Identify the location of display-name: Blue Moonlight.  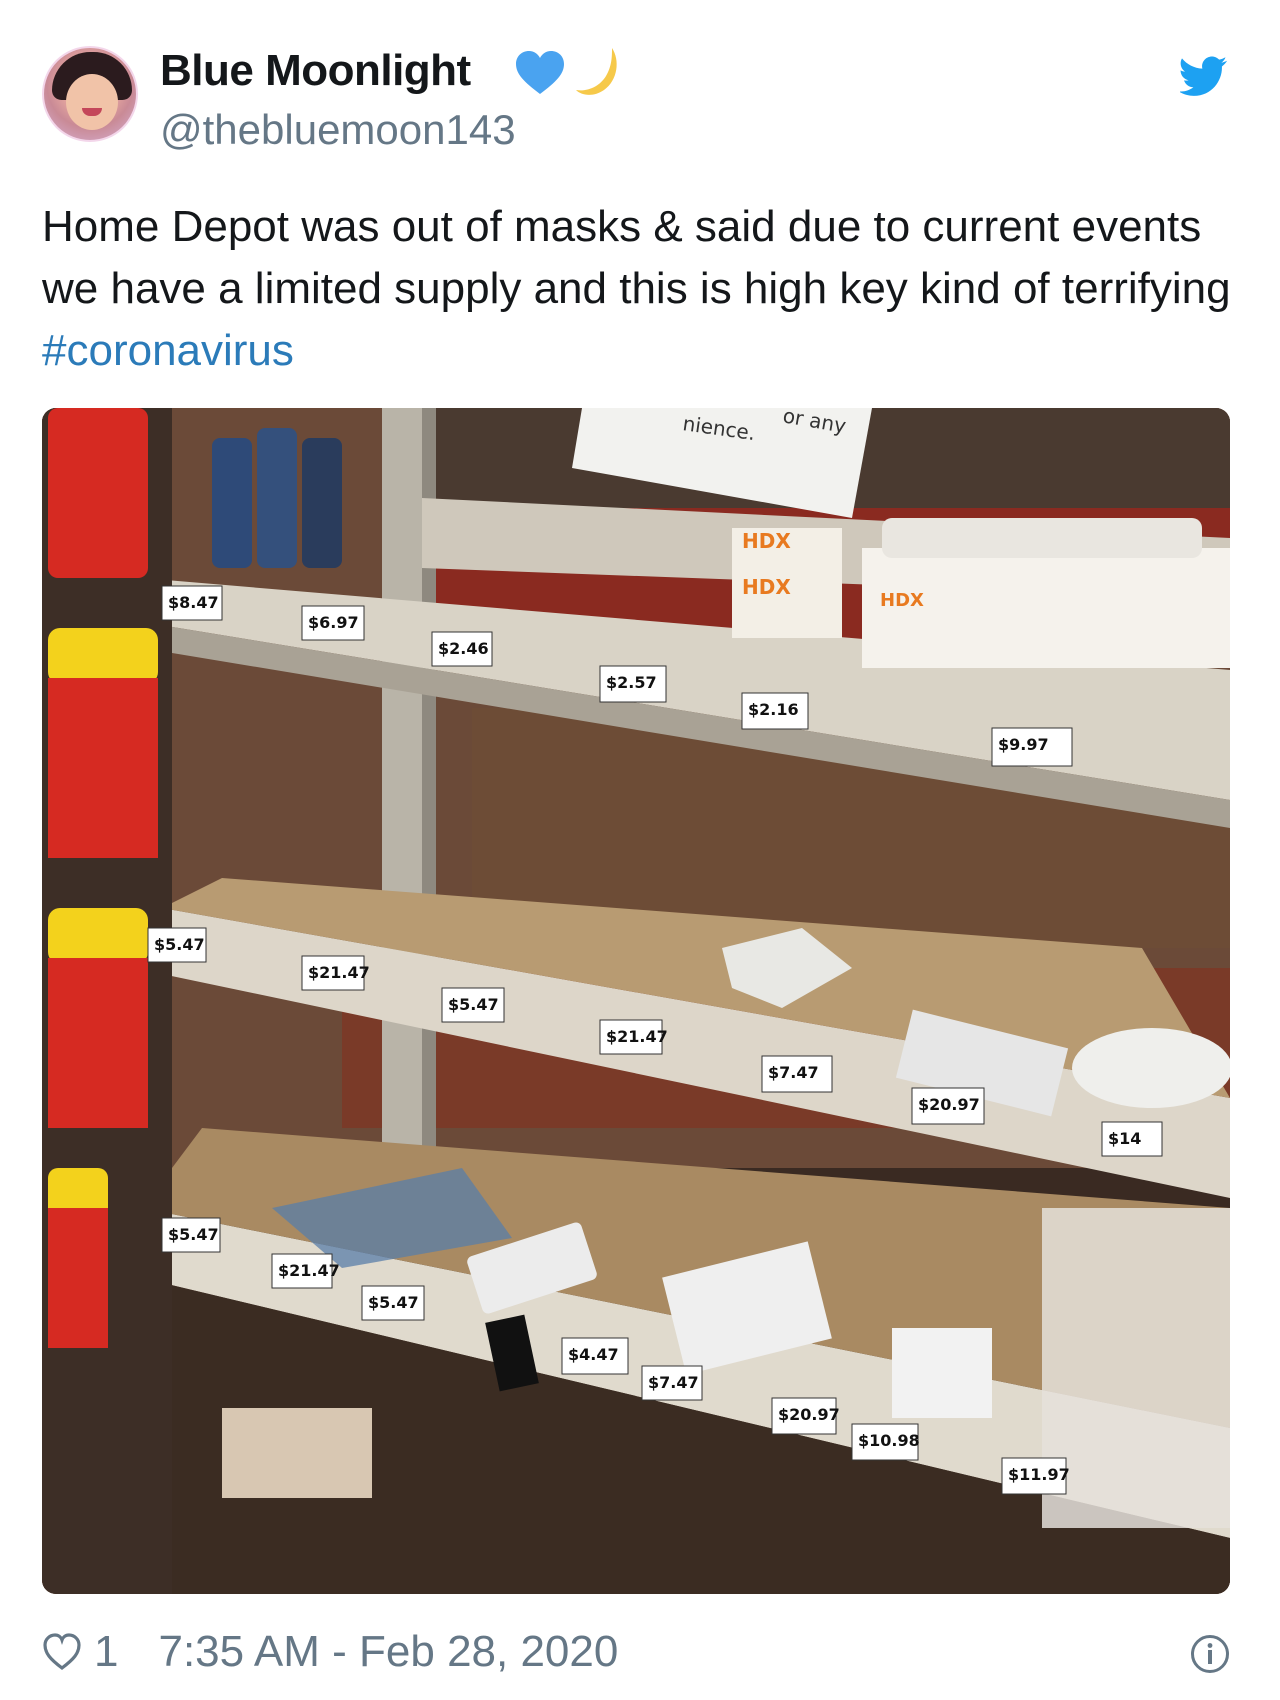
(315, 71).